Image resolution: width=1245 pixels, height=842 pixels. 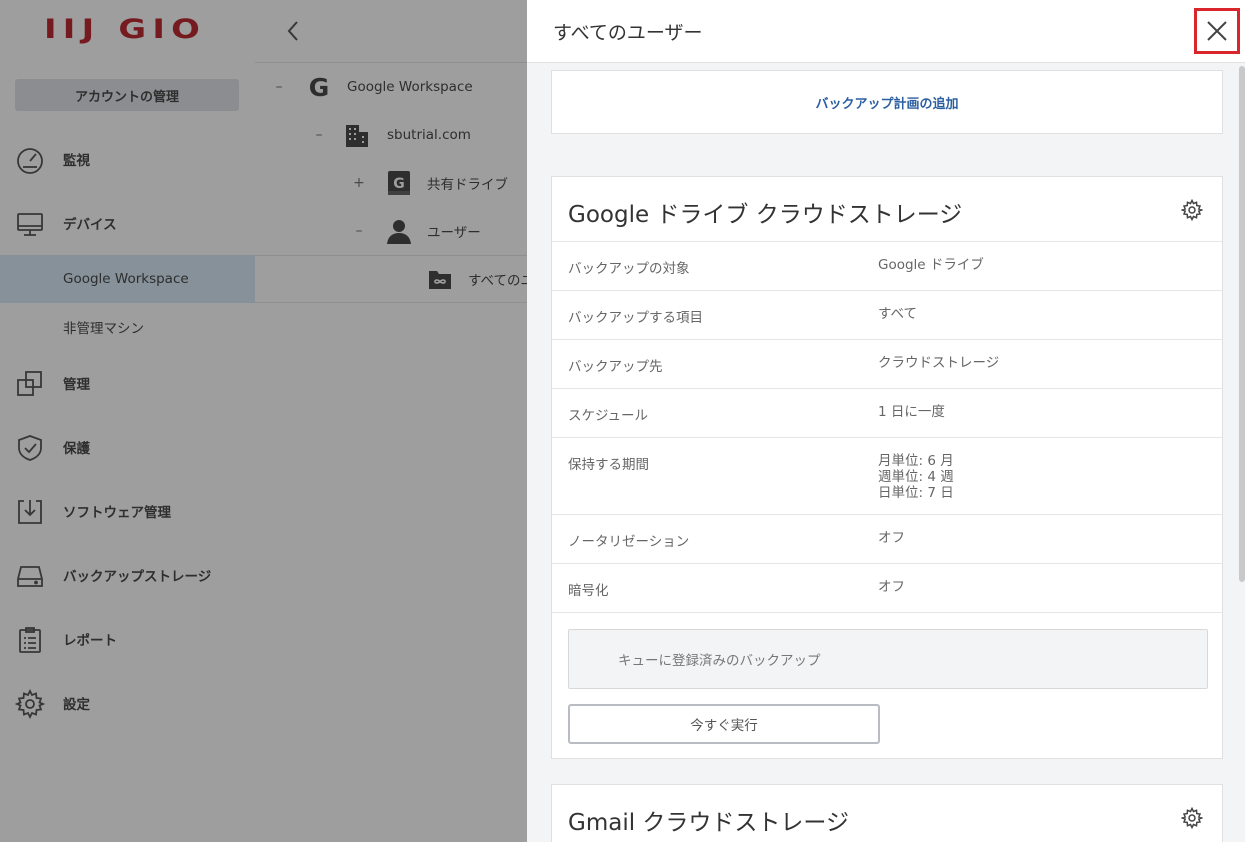 I want to click on plan-row-backup-items: バックアップする項目 すべて, so click(x=887, y=315).